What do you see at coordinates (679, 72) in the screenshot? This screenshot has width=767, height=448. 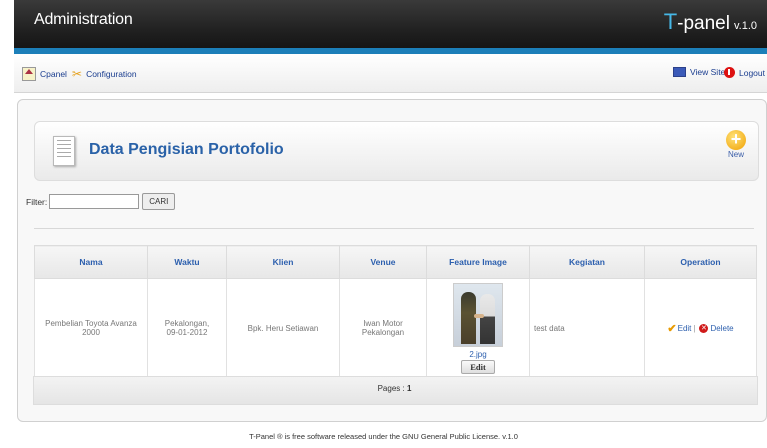 I see `monitor-icon` at bounding box center [679, 72].